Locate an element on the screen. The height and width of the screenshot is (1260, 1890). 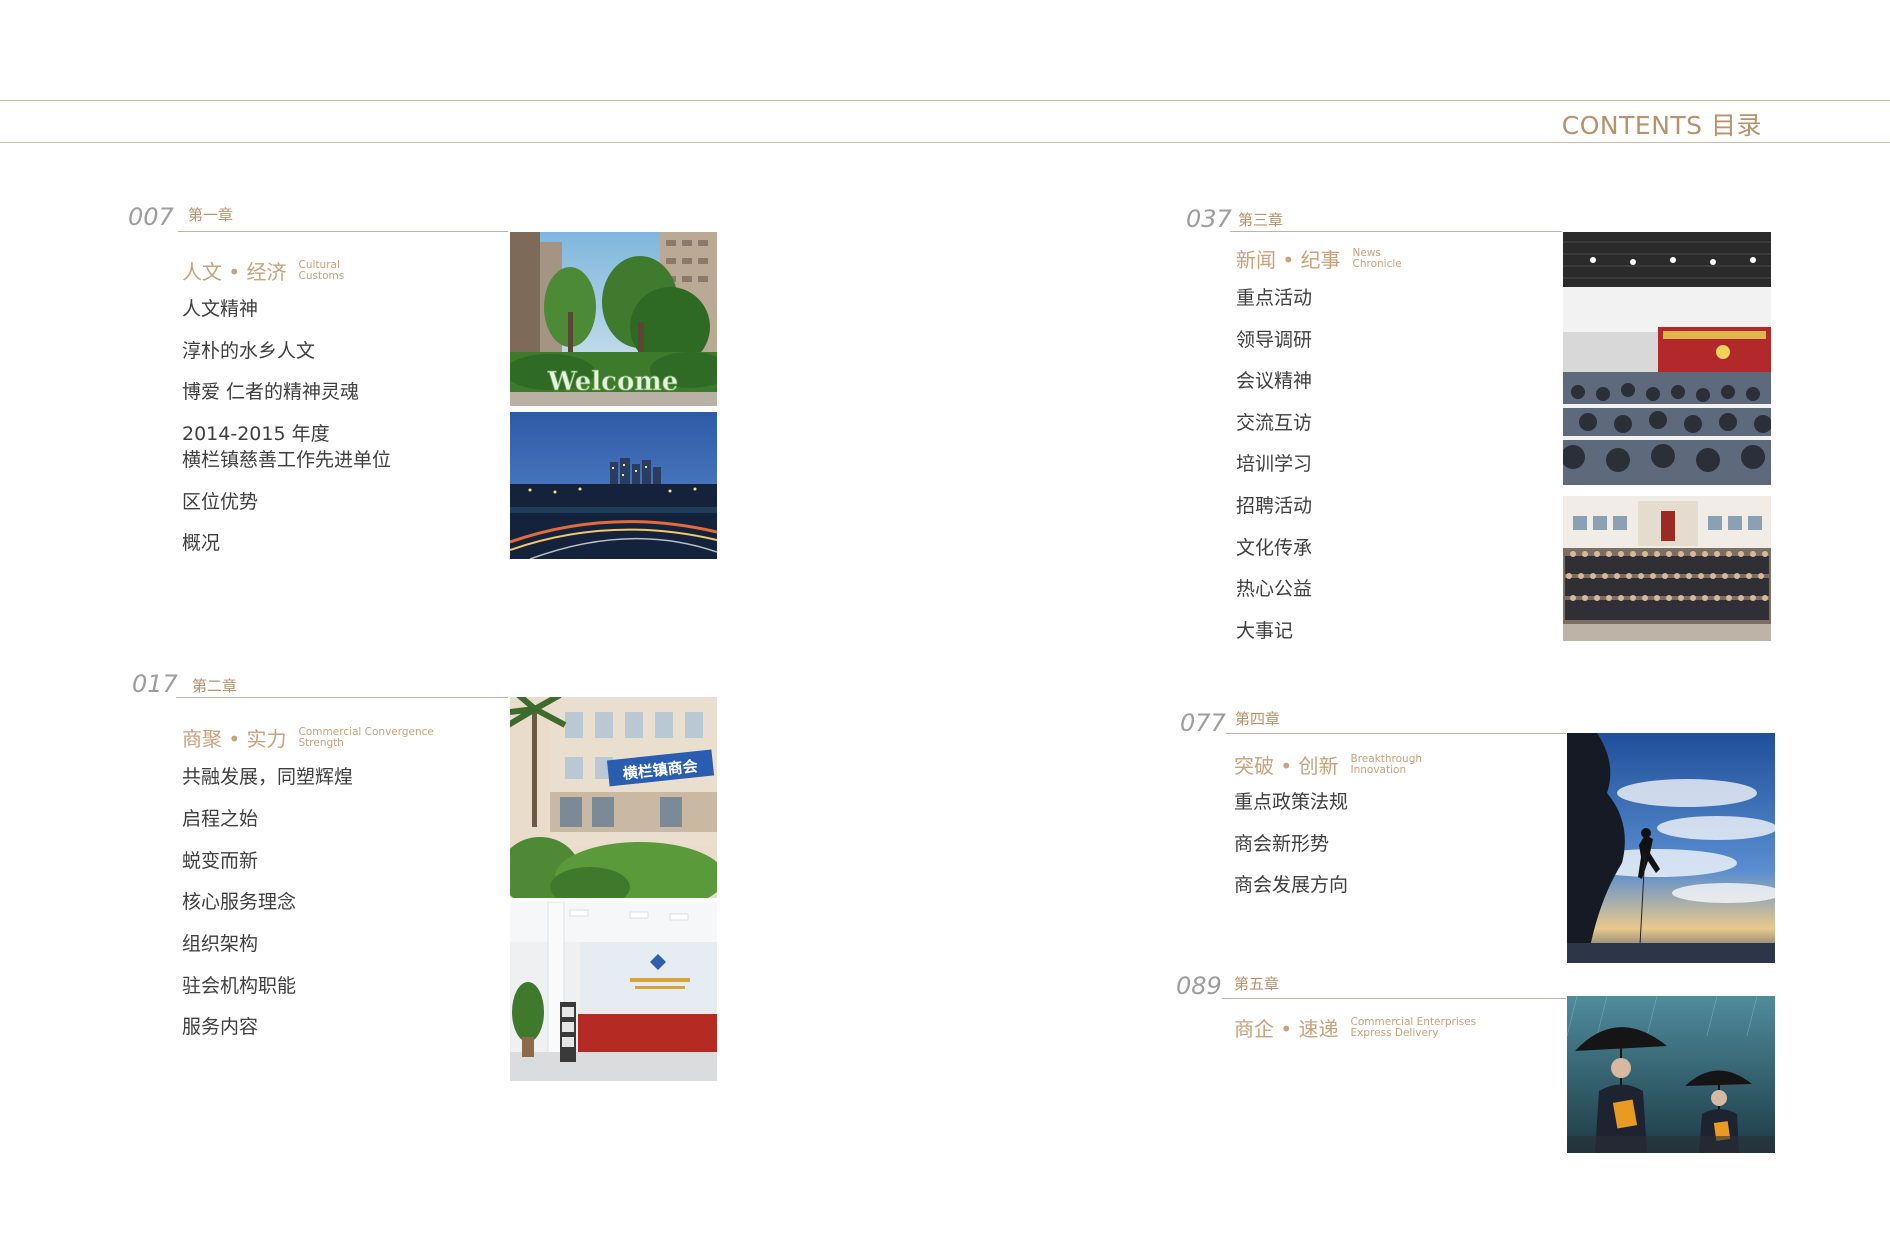
section-title-en: News Chronicle is located at coordinates (1377, 258).